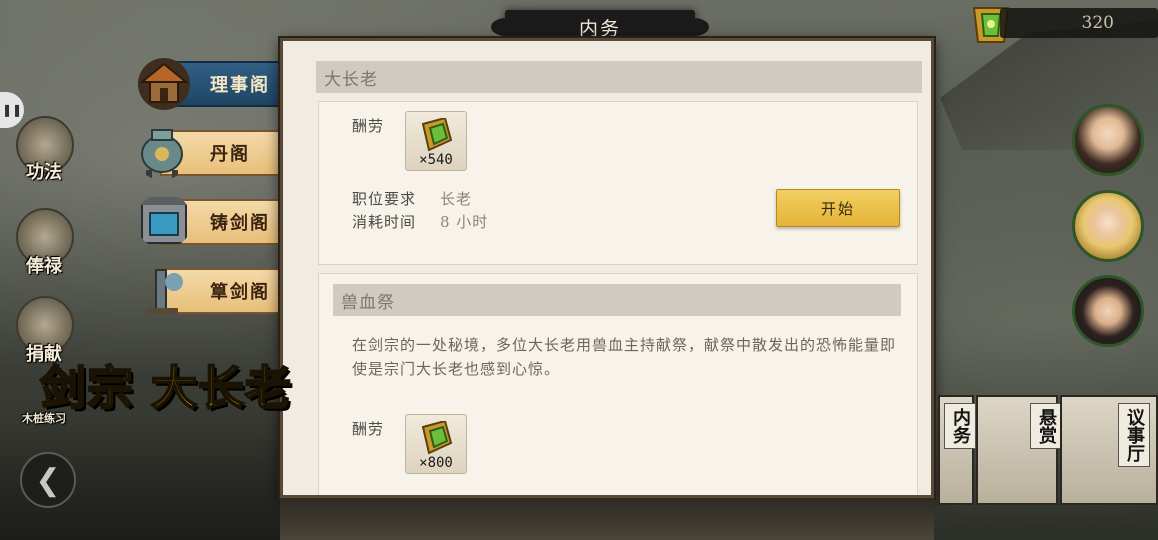  Describe the element at coordinates (1134, 435) in the screenshot. I see `card-yishiting-label: 议事厅` at that location.